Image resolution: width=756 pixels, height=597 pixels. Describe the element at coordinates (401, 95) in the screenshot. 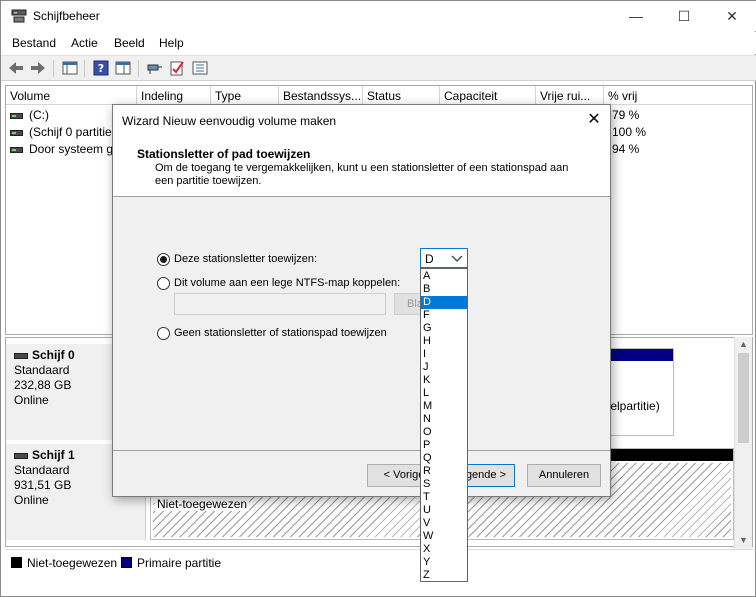

I see `column-header-status: Status` at that location.